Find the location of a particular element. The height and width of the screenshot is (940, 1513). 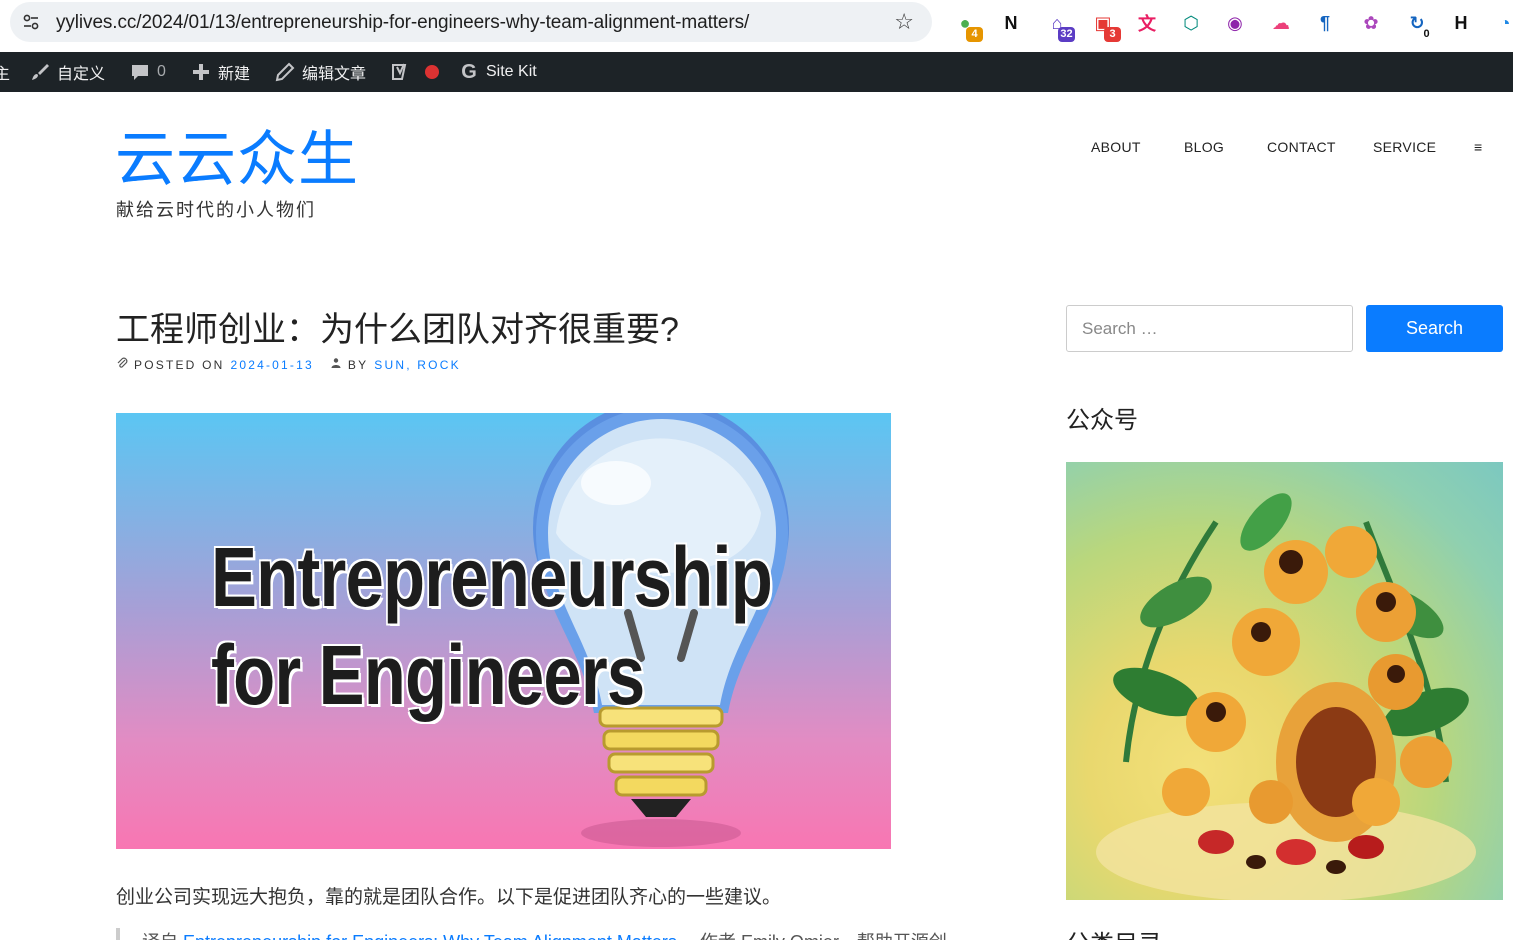

post-meta: POSTED ON 2024-01-13 BY SUN, ROCK is located at coordinates (288, 364).